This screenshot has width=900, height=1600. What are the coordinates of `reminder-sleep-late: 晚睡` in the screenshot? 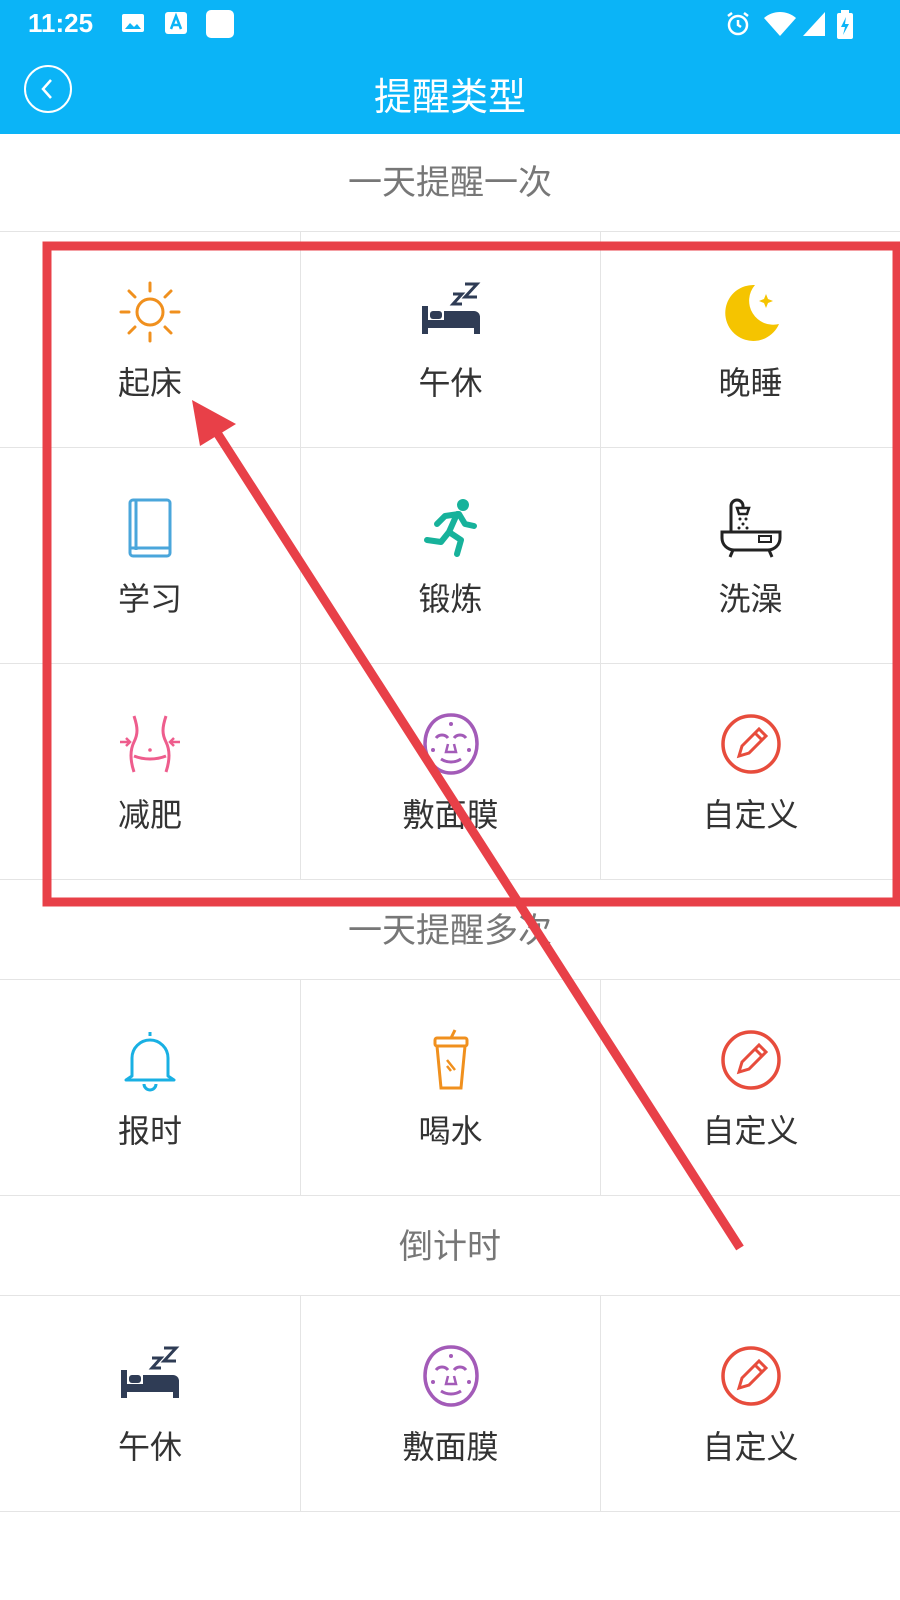 It's located at (750, 339).